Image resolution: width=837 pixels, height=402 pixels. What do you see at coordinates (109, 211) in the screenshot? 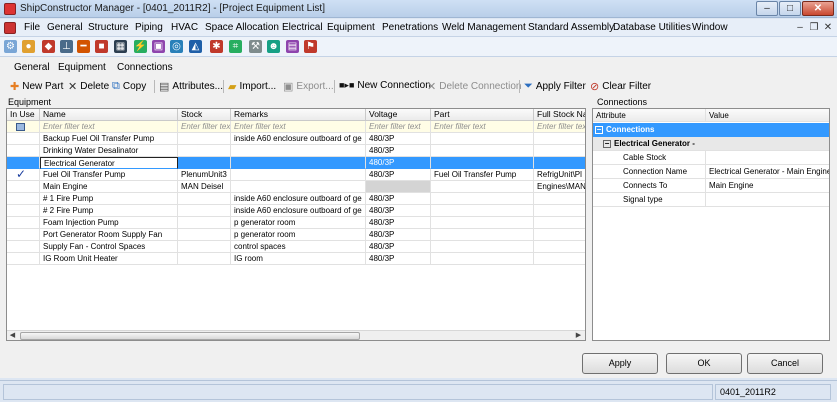
I see `cell-name: # 2 Fire Pump` at bounding box center [109, 211].